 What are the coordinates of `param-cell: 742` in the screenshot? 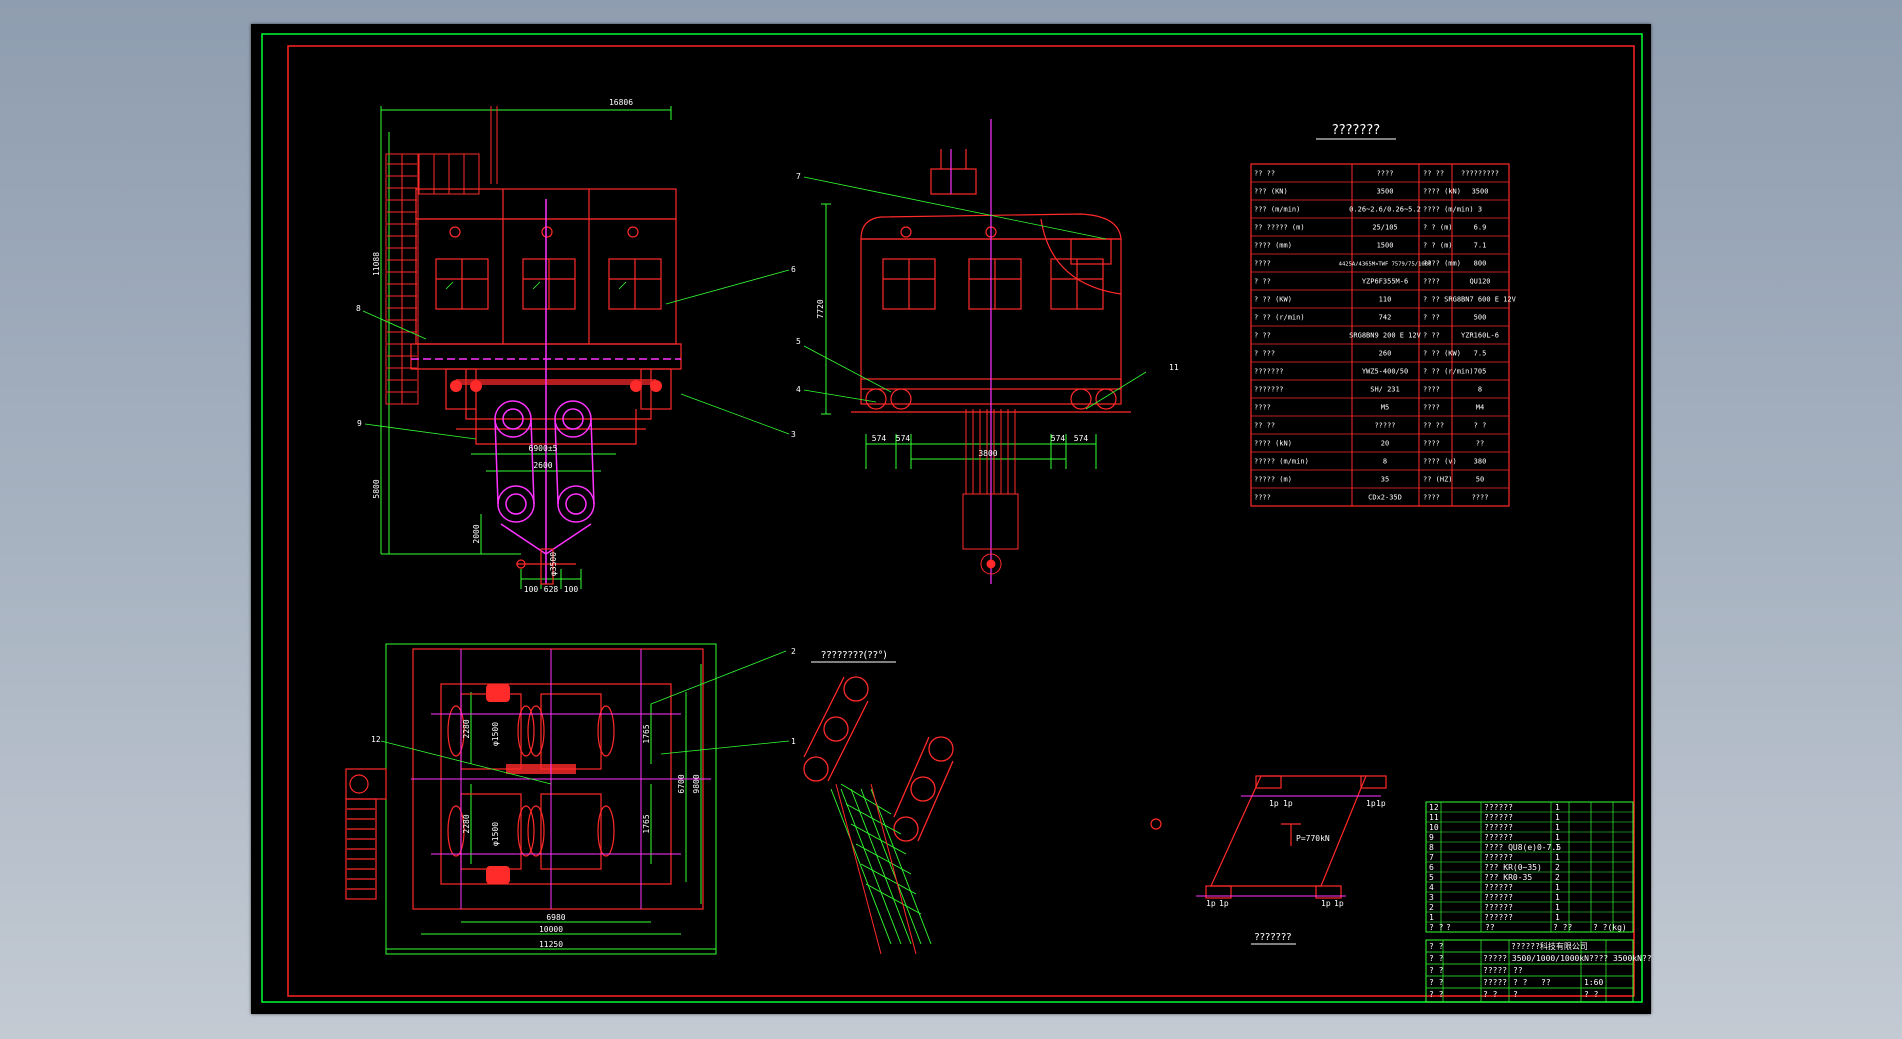 It's located at (1385, 318).